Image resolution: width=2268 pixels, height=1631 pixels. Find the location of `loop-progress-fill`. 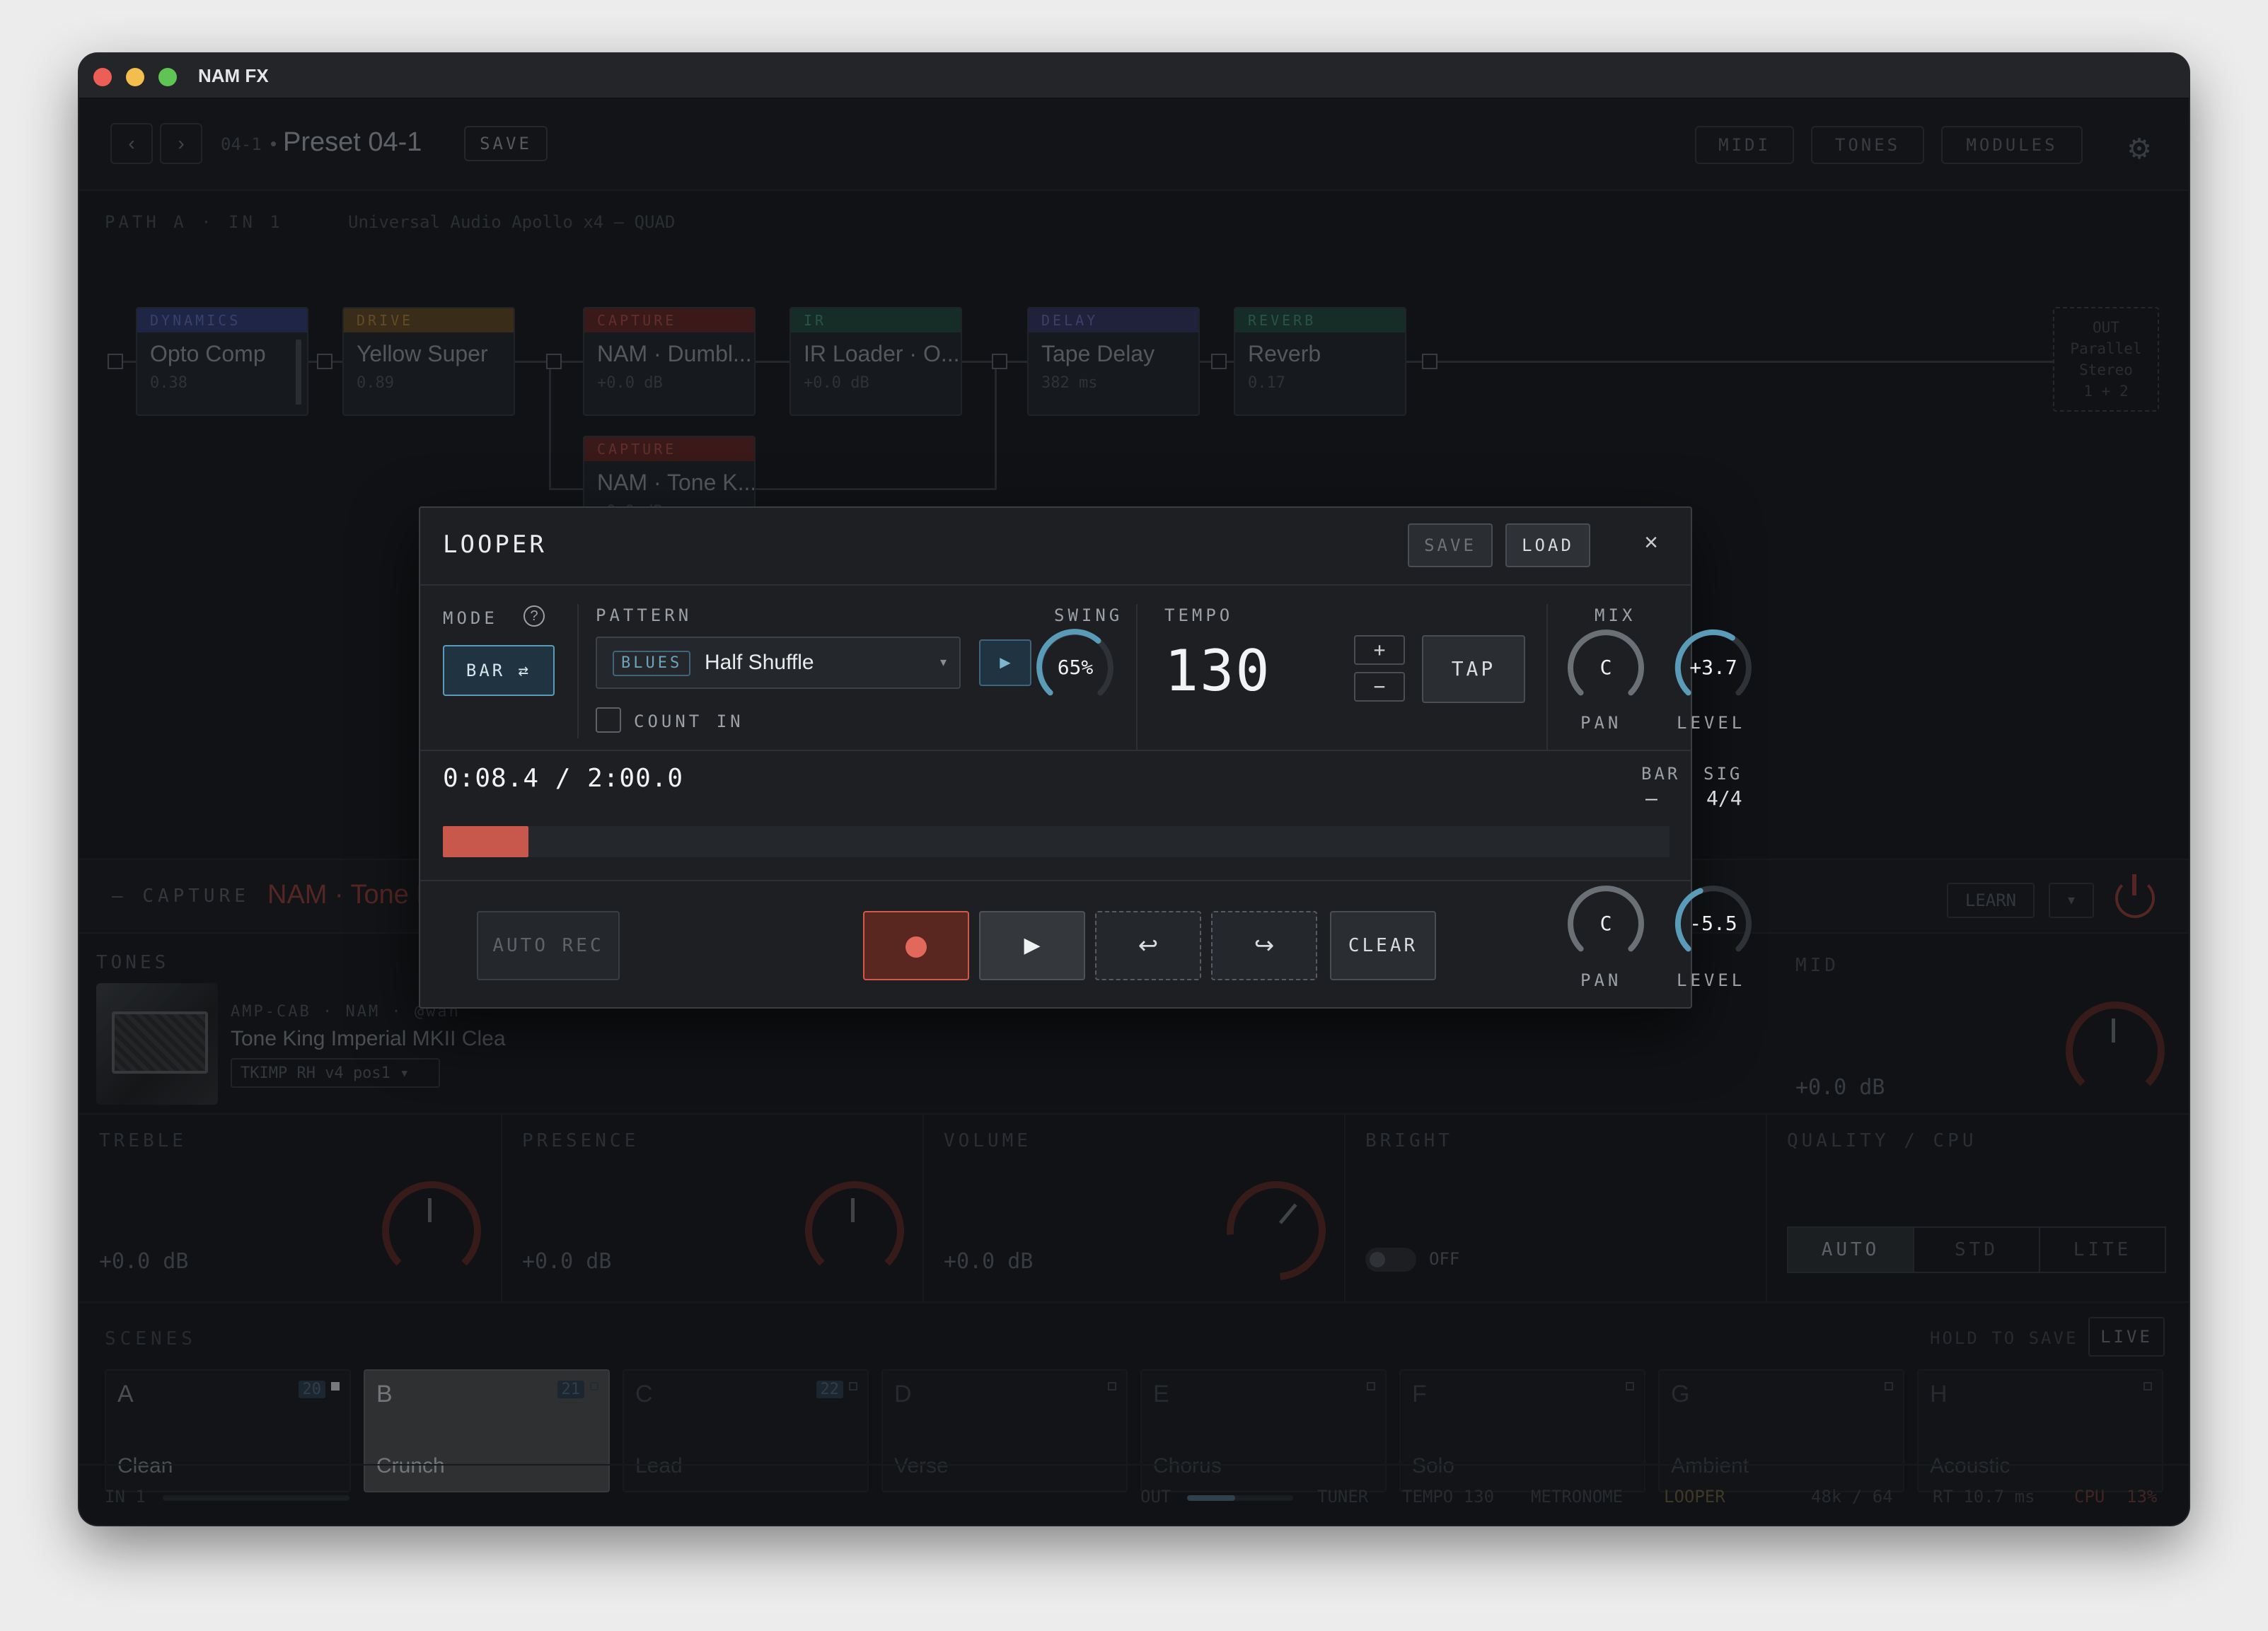

loop-progress-fill is located at coordinates (486, 841).